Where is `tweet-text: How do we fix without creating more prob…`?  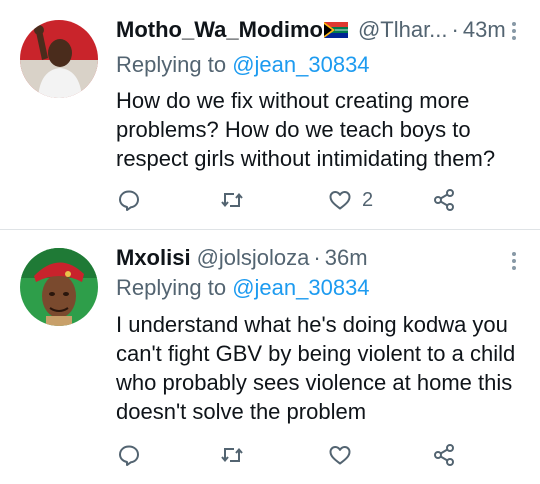
tweet-text: How do we fix without creating more prob… is located at coordinates (306, 129).